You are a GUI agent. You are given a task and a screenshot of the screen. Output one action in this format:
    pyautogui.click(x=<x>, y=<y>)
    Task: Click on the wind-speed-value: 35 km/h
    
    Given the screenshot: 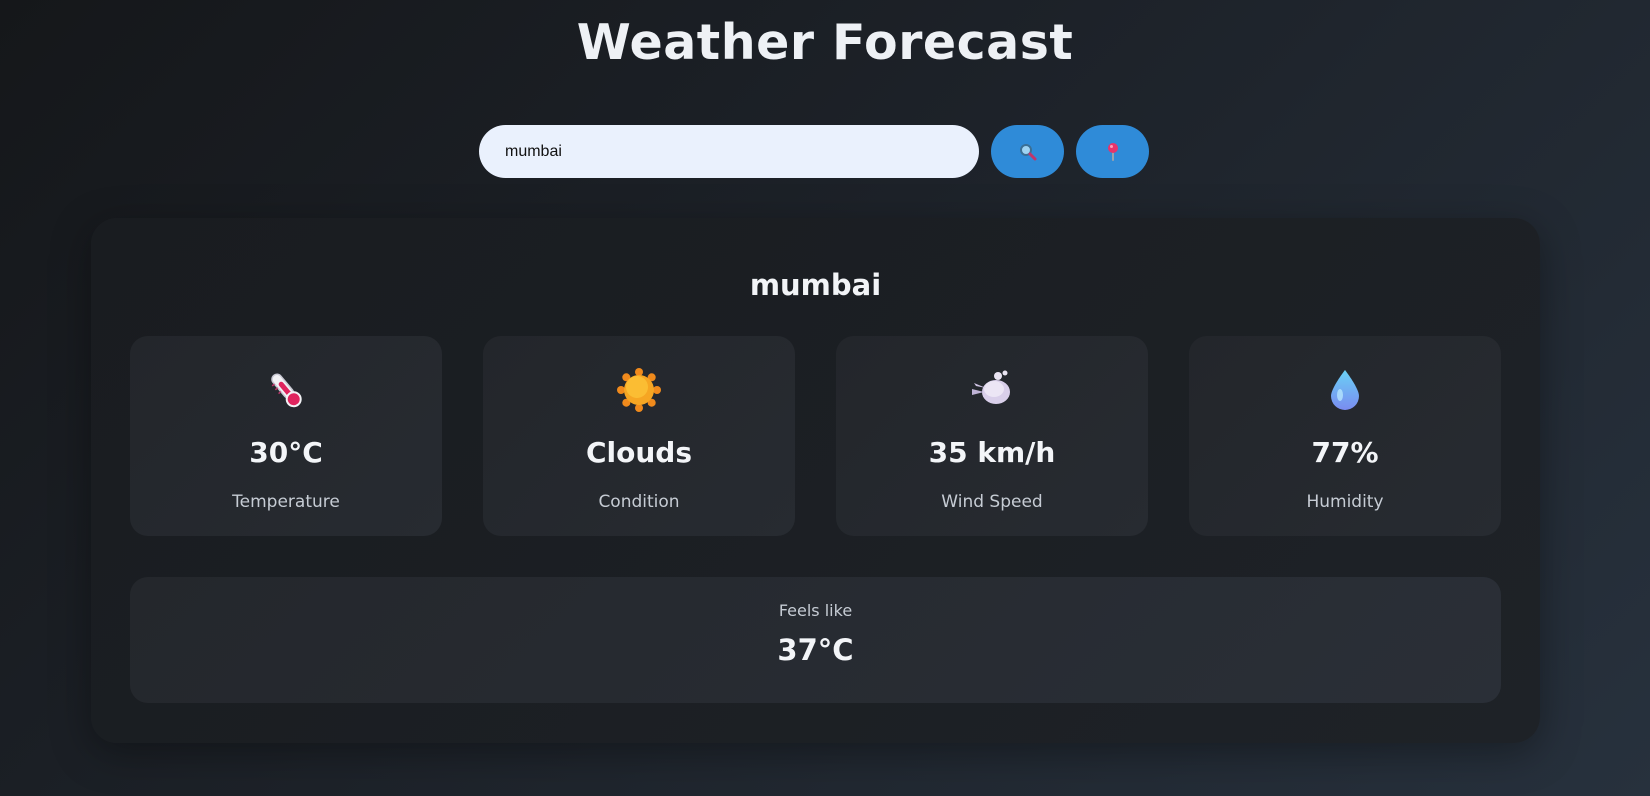 What is the action you would take?
    pyautogui.click(x=992, y=452)
    